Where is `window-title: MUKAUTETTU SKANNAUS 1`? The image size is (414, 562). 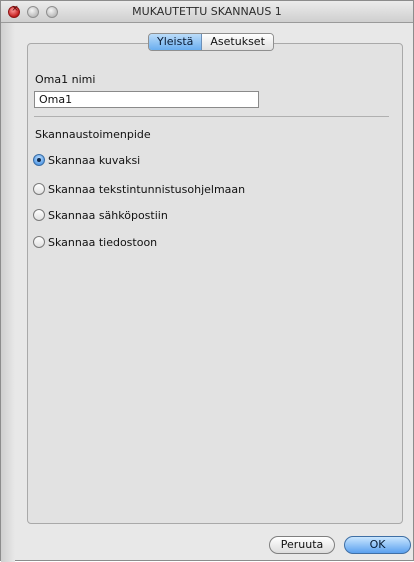 window-title: MUKAUTETTU SKANNAUS 1 is located at coordinates (207, 11).